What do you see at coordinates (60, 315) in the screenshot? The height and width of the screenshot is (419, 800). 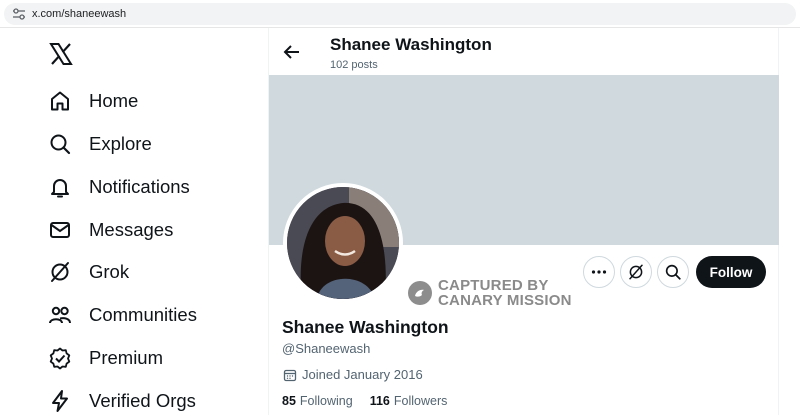 I see `people-icon` at bounding box center [60, 315].